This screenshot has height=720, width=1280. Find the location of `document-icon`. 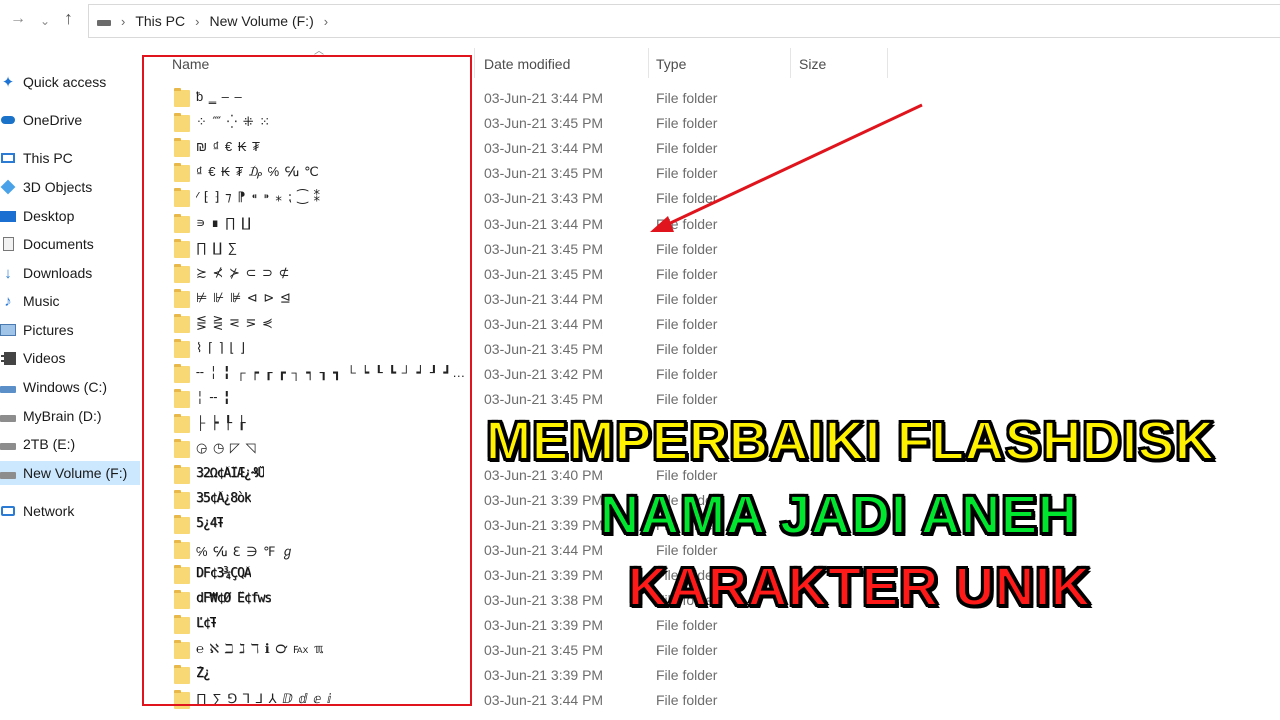

document-icon is located at coordinates (8, 244).